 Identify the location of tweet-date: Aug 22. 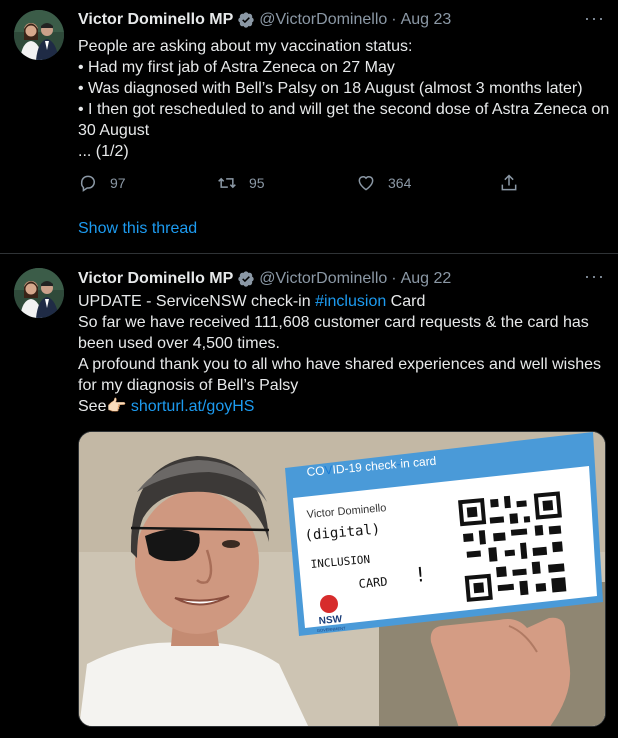
(426, 279).